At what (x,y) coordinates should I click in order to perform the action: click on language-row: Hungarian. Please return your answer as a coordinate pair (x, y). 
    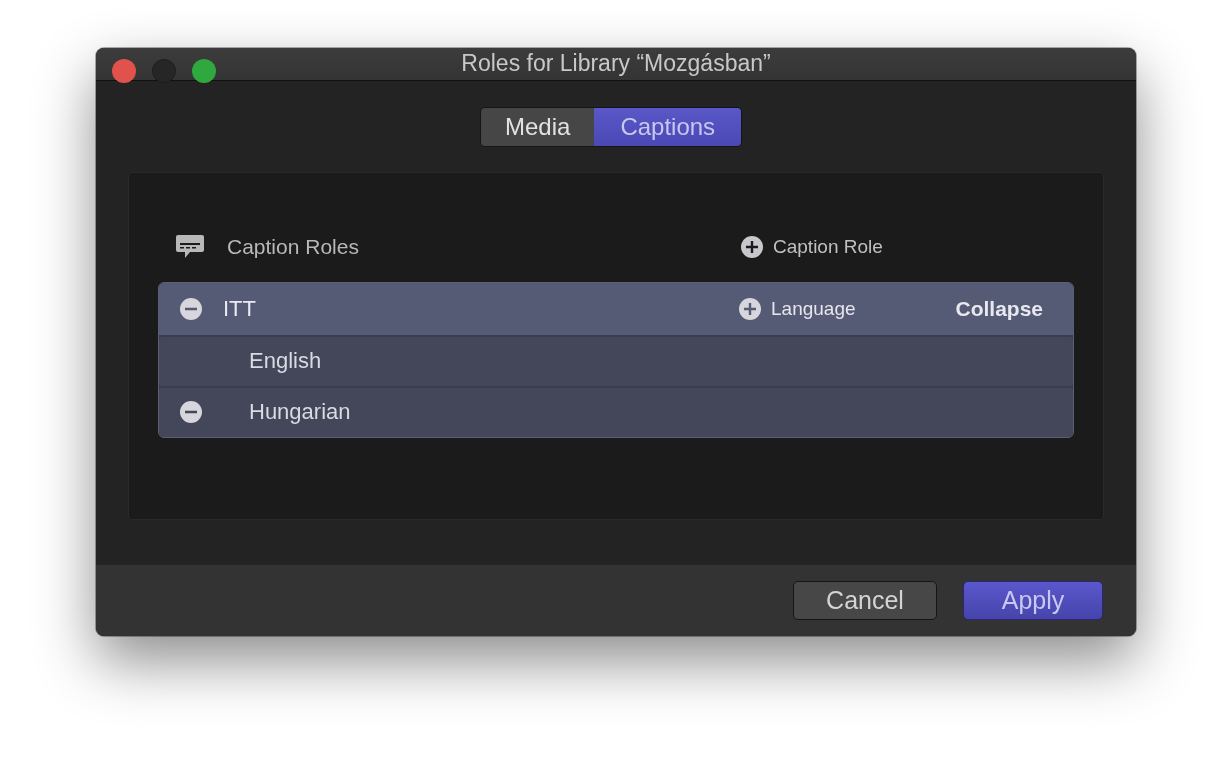
    Looking at the image, I should click on (616, 412).